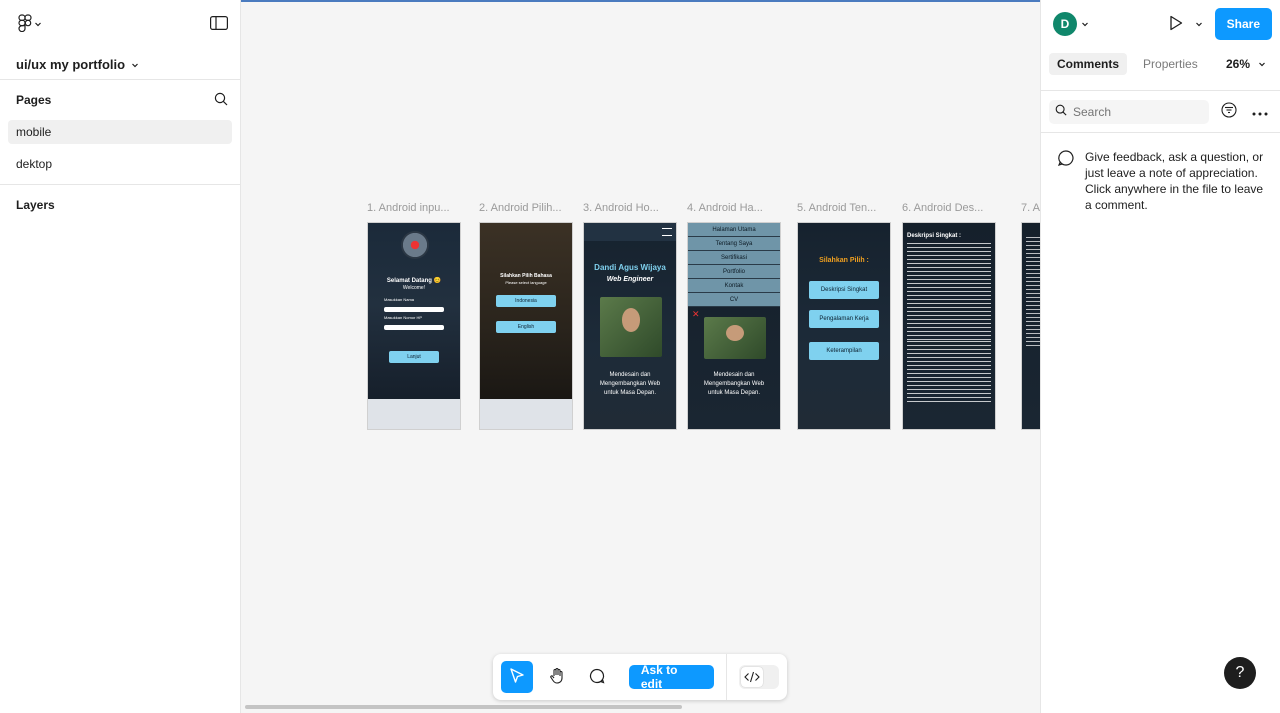  What do you see at coordinates (1071, 24) in the screenshot?
I see `account-button: D` at bounding box center [1071, 24].